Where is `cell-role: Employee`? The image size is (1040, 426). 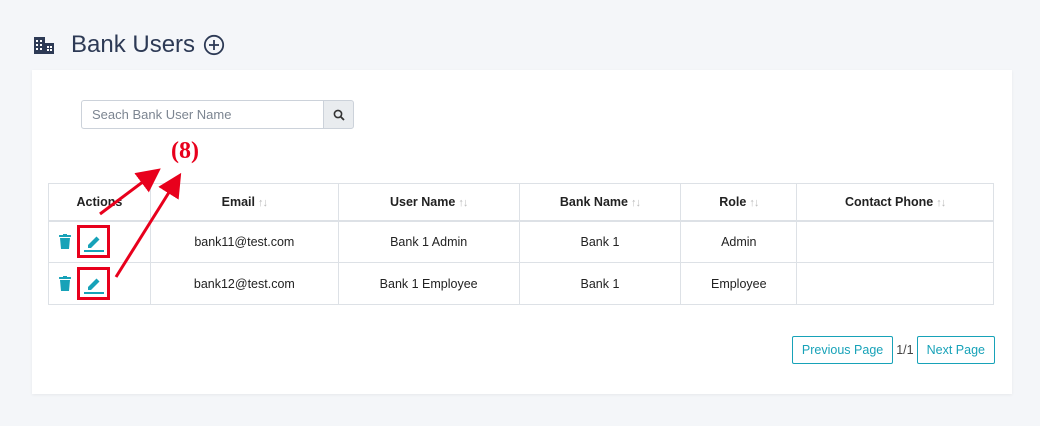
cell-role: Employee is located at coordinates (739, 283).